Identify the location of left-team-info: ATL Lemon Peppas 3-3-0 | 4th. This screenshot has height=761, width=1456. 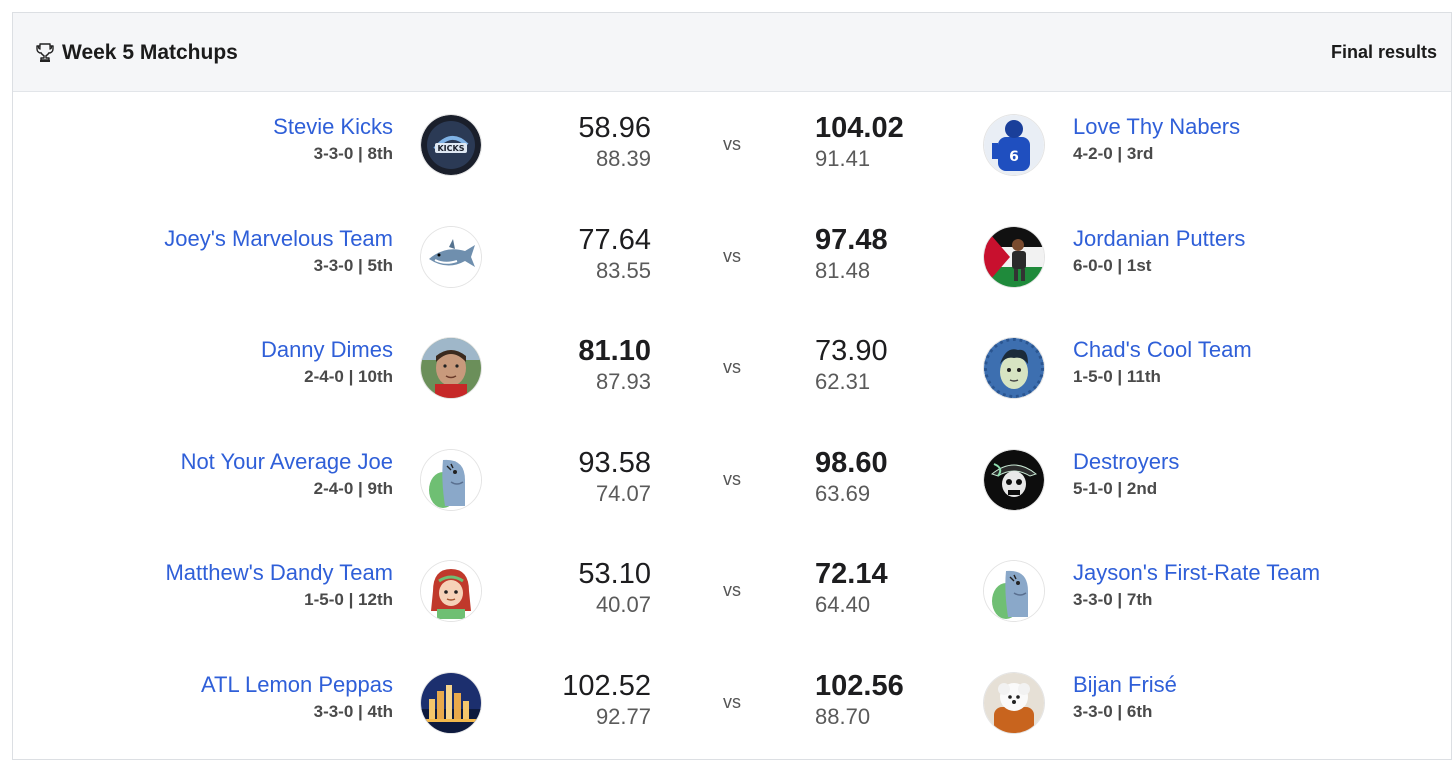
(297, 697).